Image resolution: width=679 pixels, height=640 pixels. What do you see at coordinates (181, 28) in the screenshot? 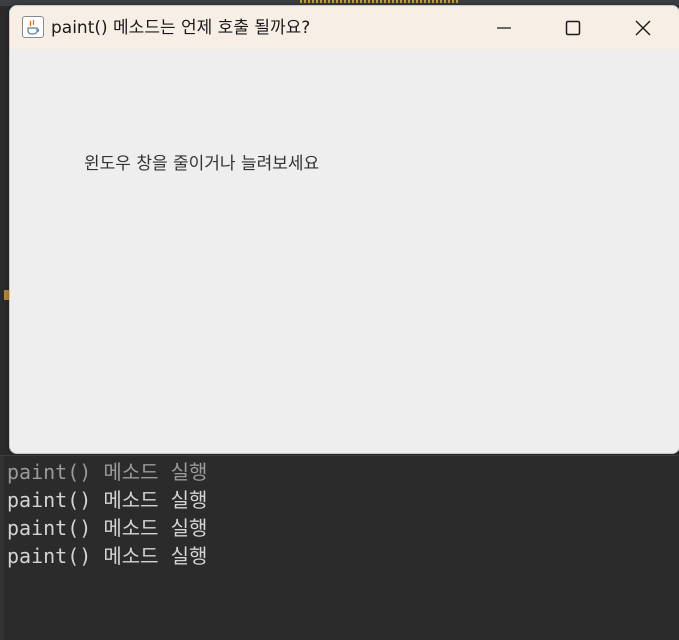
I see `window-title: paint() 메소드는 언제 호출 될까요?` at bounding box center [181, 28].